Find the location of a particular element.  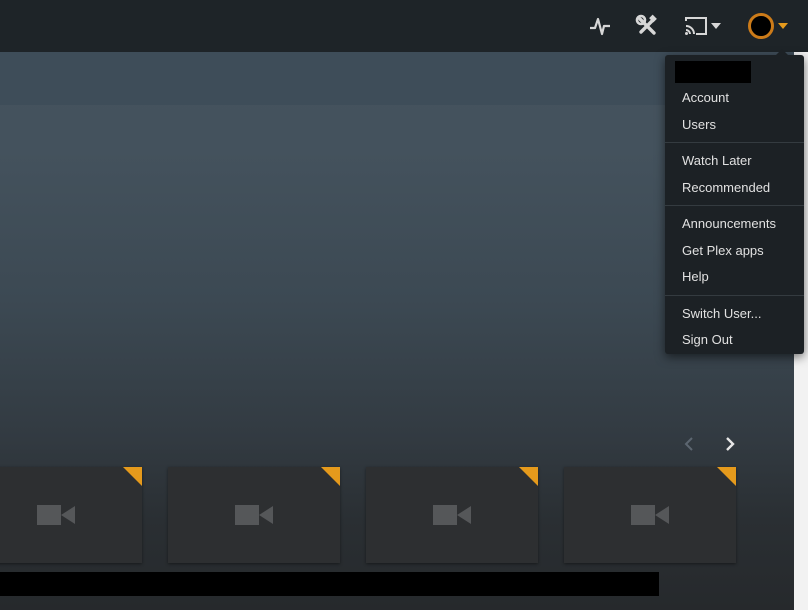

activity-button is located at coordinates (600, 26).